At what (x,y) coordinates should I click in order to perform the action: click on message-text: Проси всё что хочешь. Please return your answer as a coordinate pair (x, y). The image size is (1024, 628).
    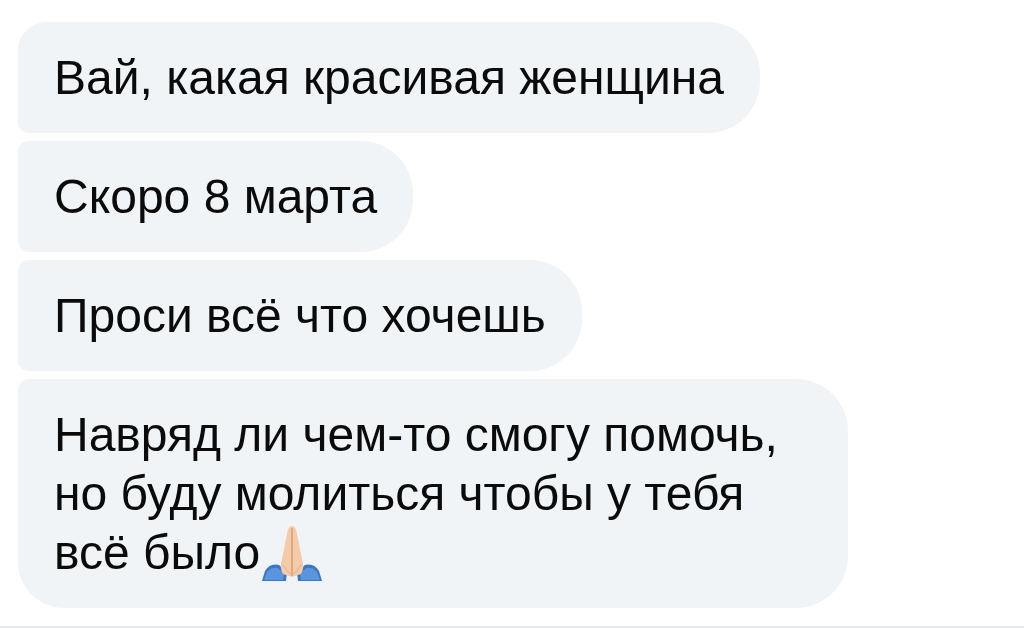
    Looking at the image, I should click on (300, 315).